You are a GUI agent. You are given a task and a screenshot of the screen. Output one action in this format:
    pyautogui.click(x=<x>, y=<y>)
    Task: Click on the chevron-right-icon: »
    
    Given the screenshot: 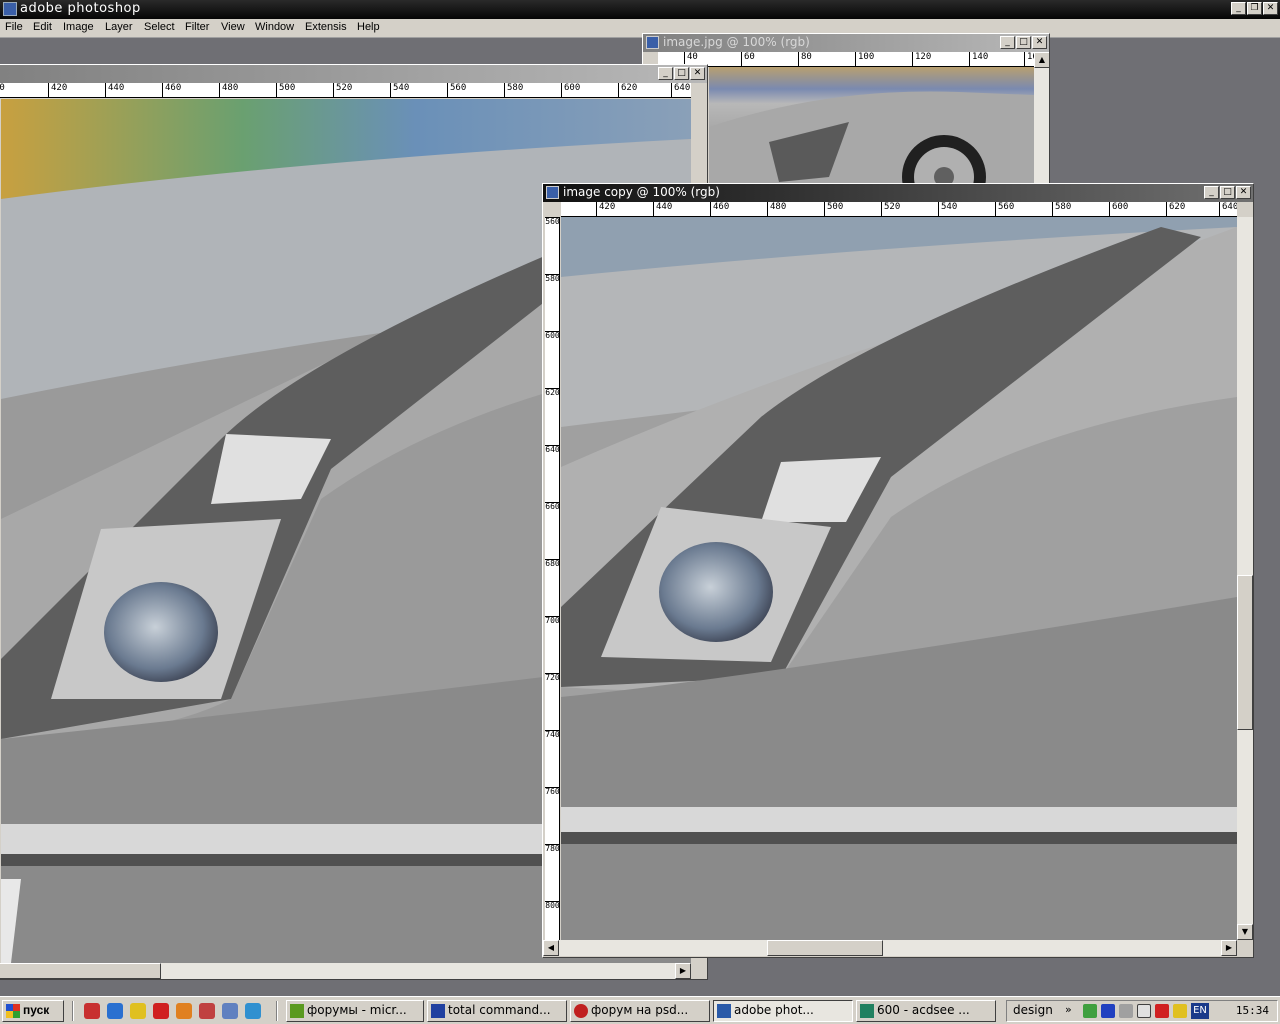 What is the action you would take?
    pyautogui.click(x=1068, y=1009)
    